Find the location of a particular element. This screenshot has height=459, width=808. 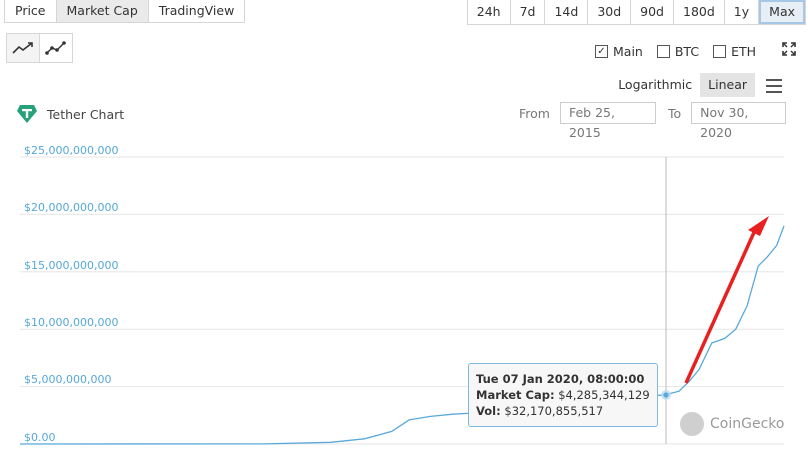

tab-tradingview: TradingView is located at coordinates (196, 11).